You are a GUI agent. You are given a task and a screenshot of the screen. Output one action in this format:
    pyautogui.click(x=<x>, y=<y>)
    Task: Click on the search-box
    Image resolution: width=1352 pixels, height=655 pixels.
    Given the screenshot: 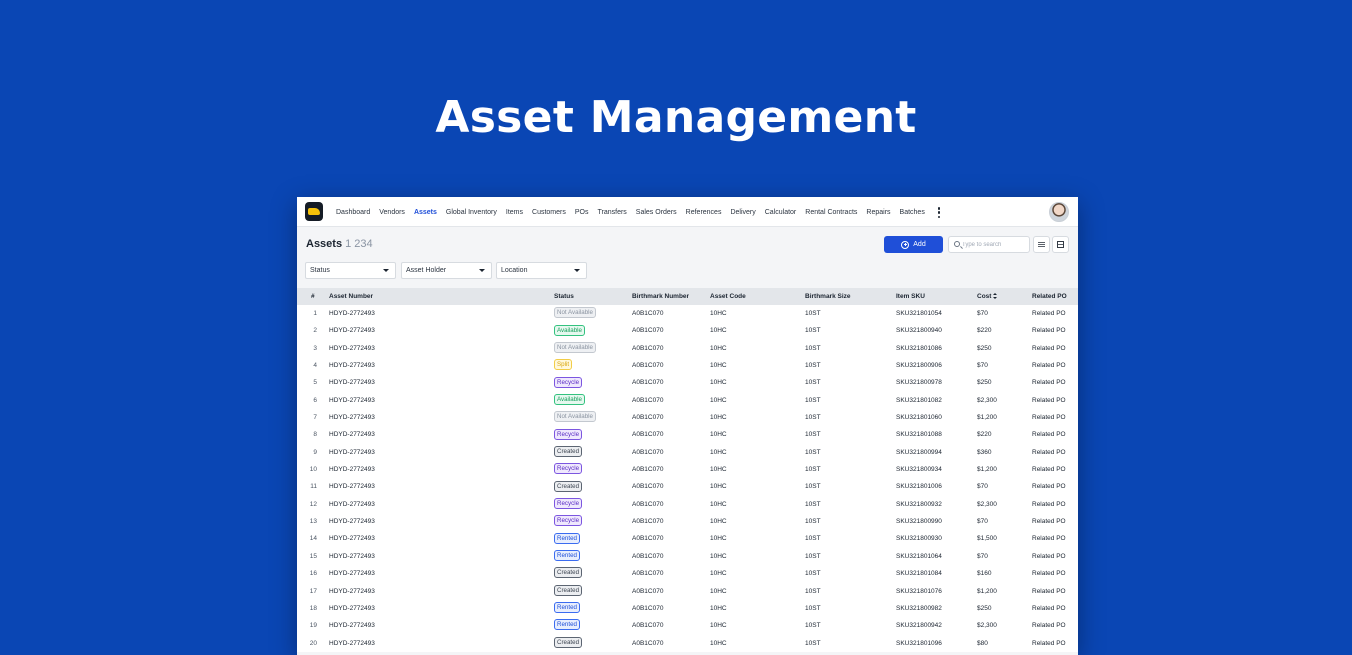 What is the action you would take?
    pyautogui.click(x=989, y=244)
    